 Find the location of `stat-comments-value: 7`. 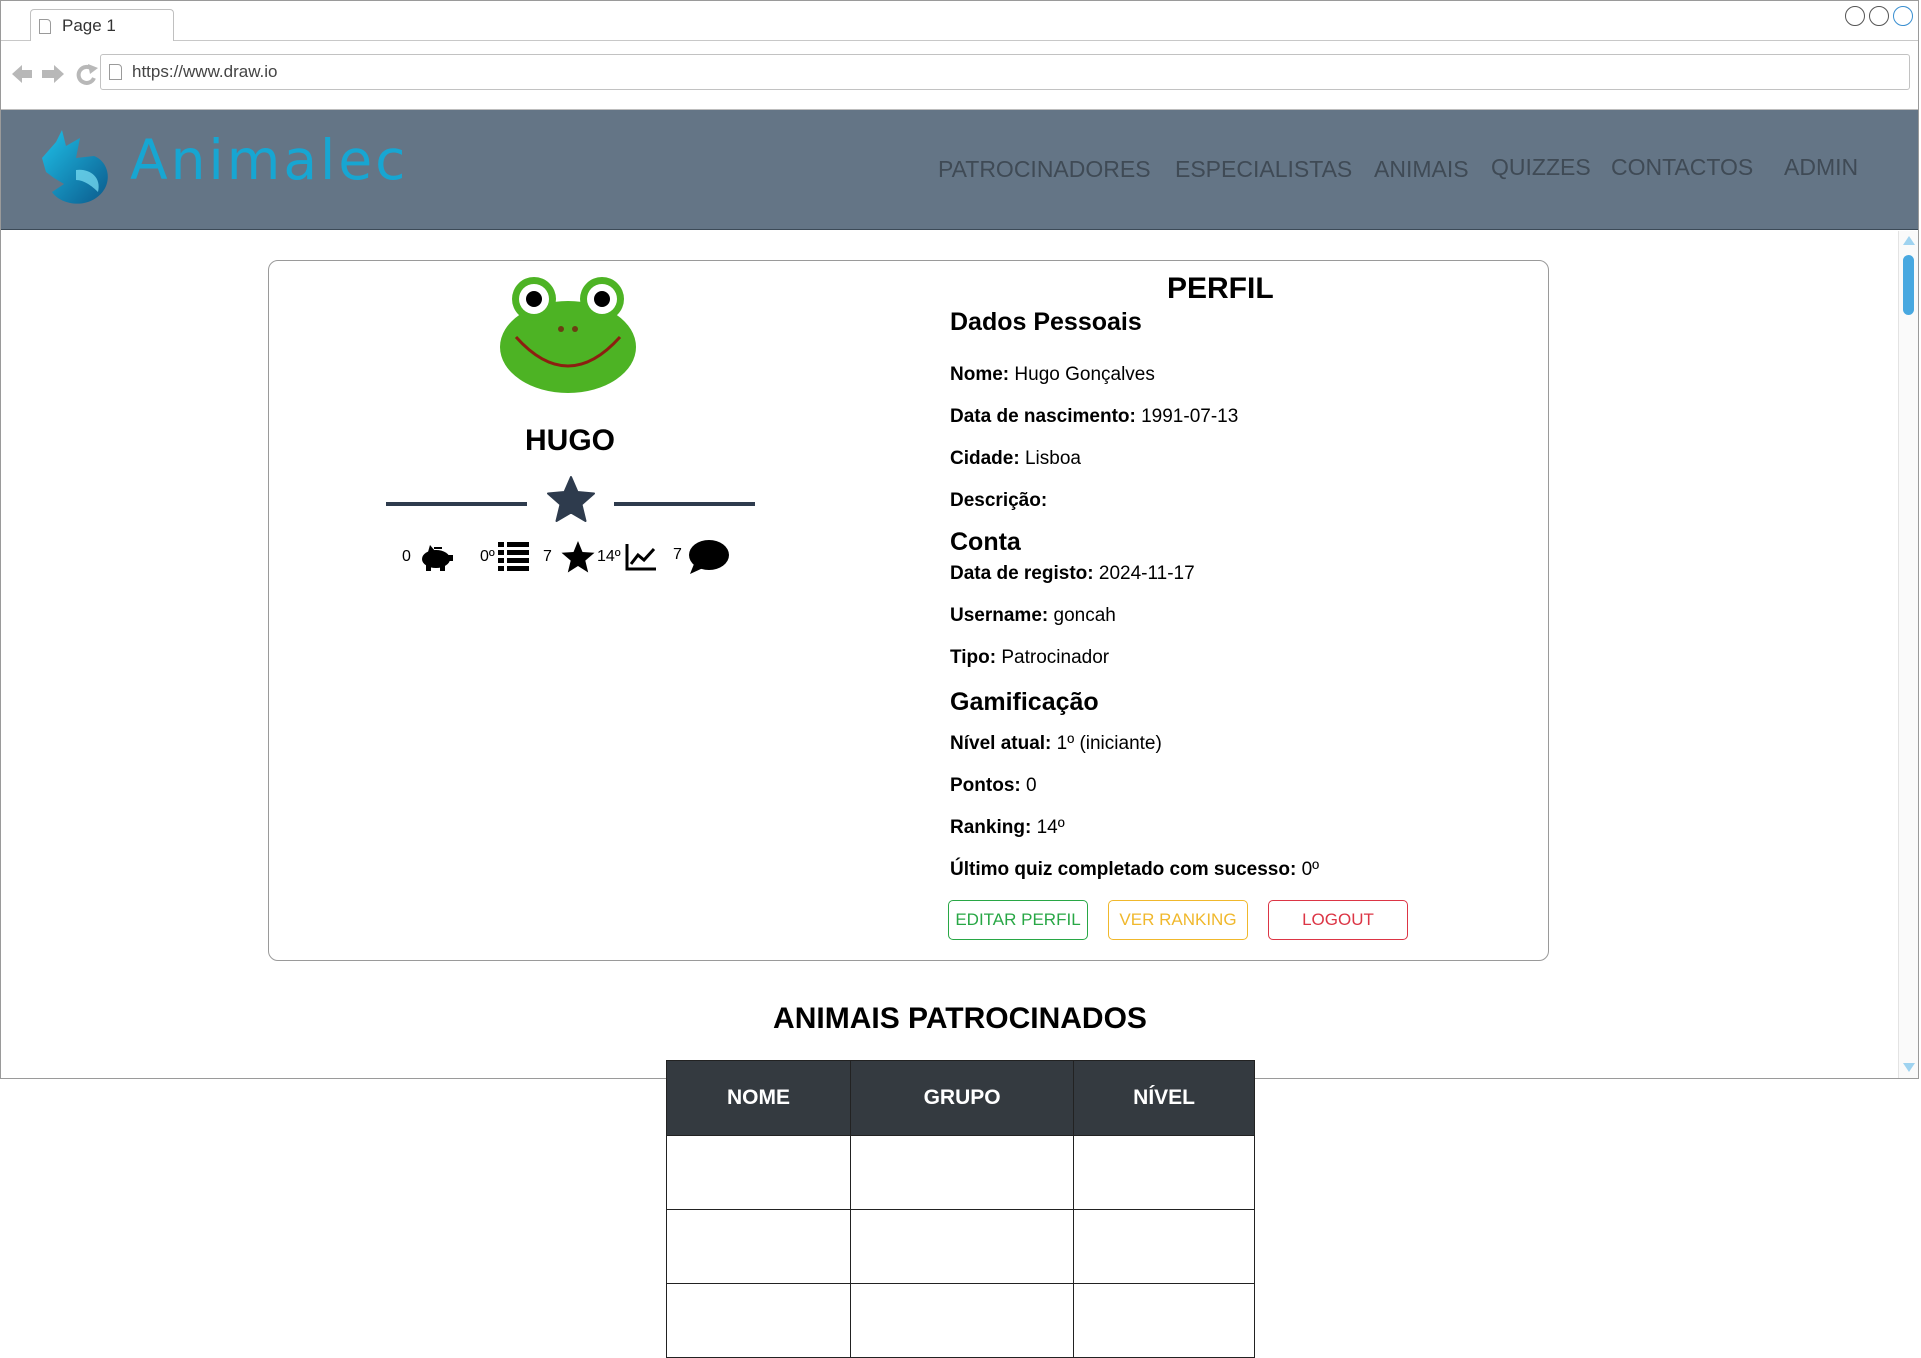

stat-comments-value: 7 is located at coordinates (677, 554).